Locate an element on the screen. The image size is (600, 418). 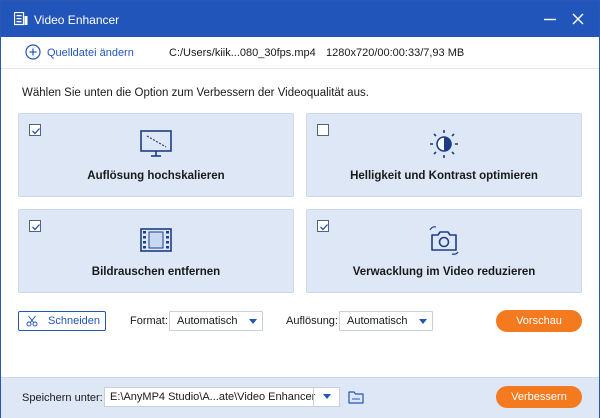
option-remove-noise: Bildrauschen entfernen is located at coordinates (156, 251).